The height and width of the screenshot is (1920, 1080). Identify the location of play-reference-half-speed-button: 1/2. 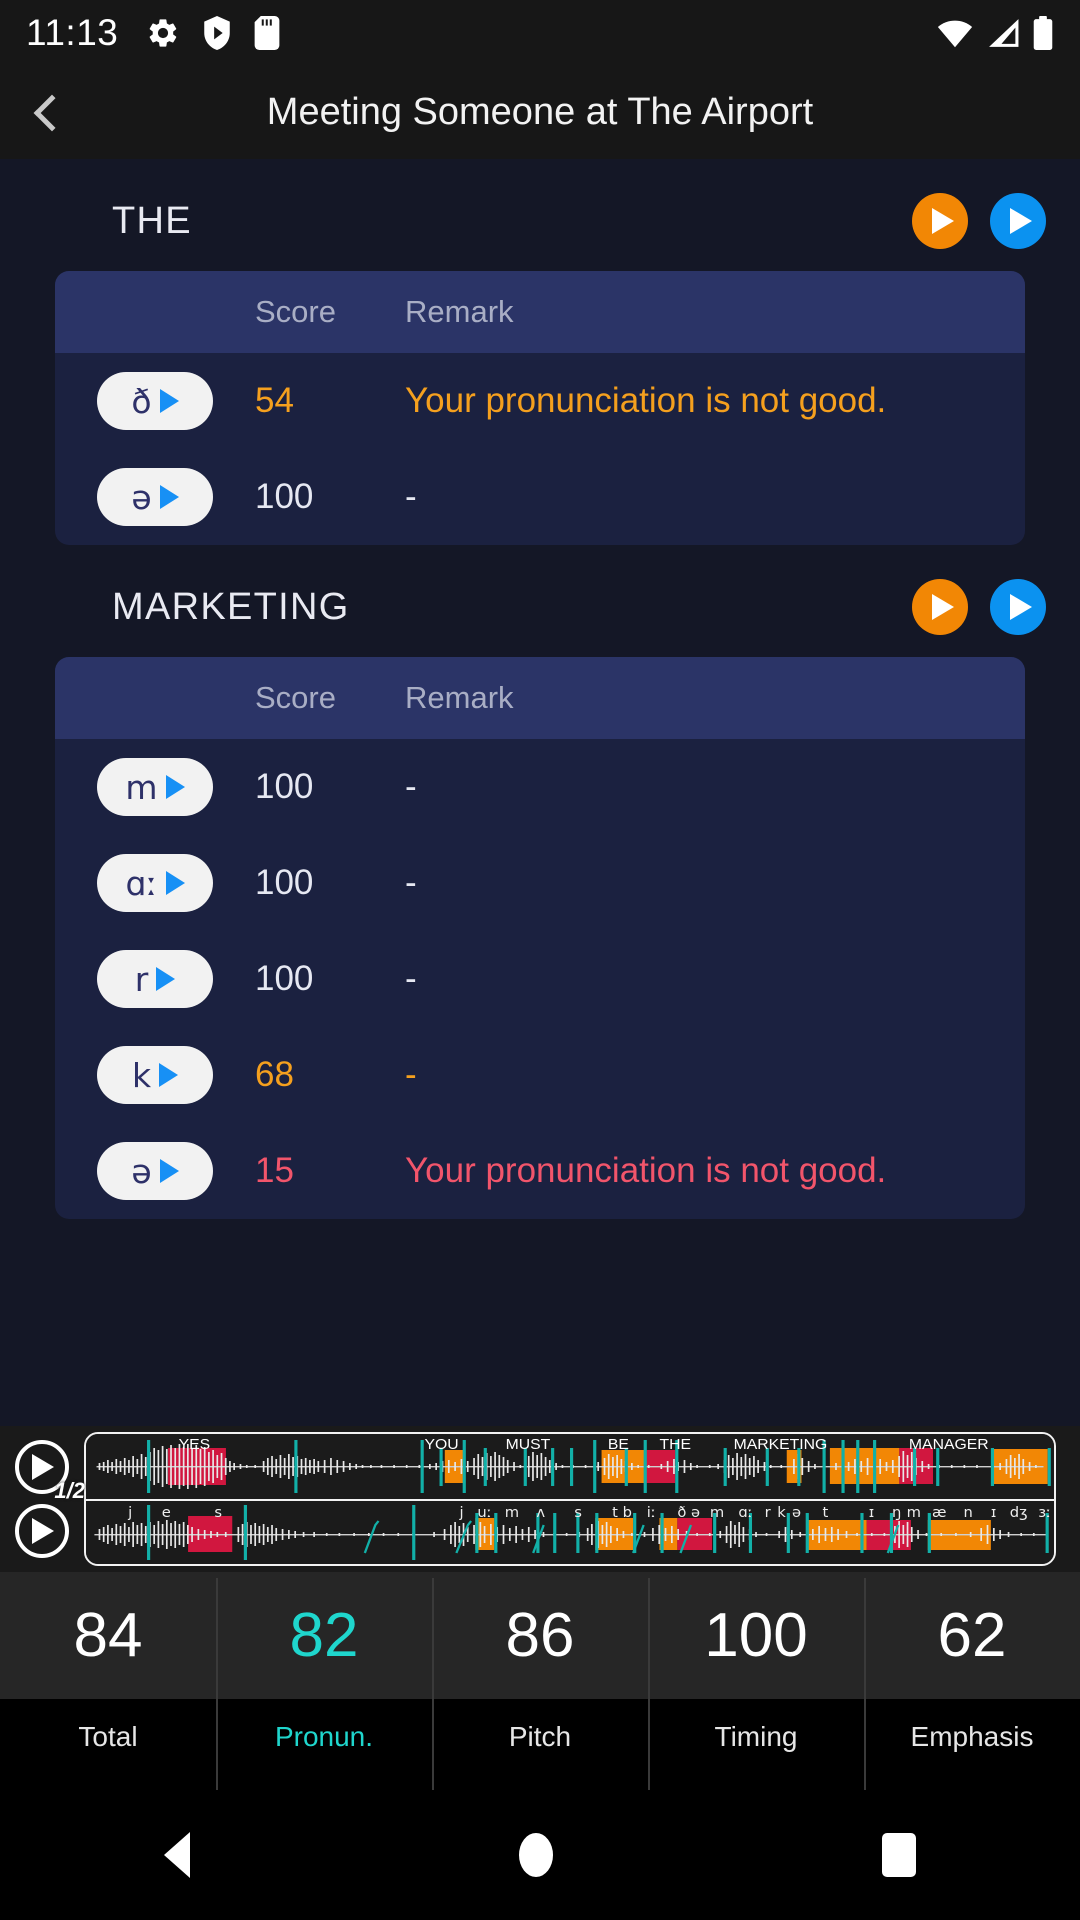
(50, 1471).